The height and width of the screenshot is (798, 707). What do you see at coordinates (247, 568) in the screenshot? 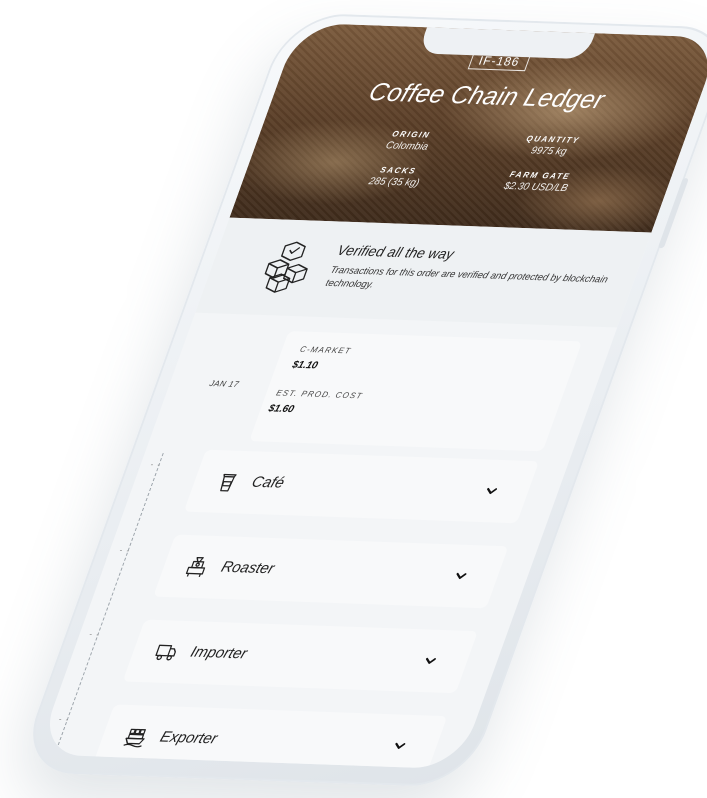
I see `chain-label: Roaster` at bounding box center [247, 568].